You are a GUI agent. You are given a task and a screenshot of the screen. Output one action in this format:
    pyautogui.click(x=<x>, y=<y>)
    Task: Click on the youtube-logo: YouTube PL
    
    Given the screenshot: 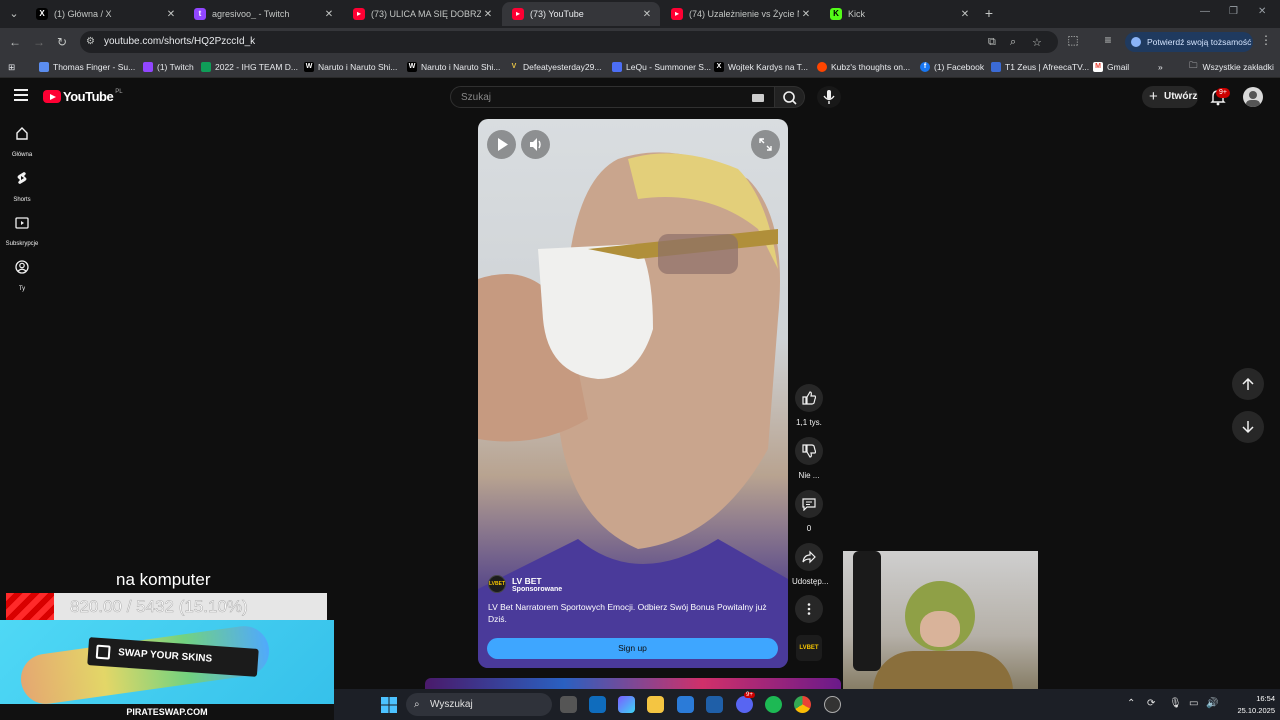 What is the action you would take?
    pyautogui.click(x=83, y=96)
    